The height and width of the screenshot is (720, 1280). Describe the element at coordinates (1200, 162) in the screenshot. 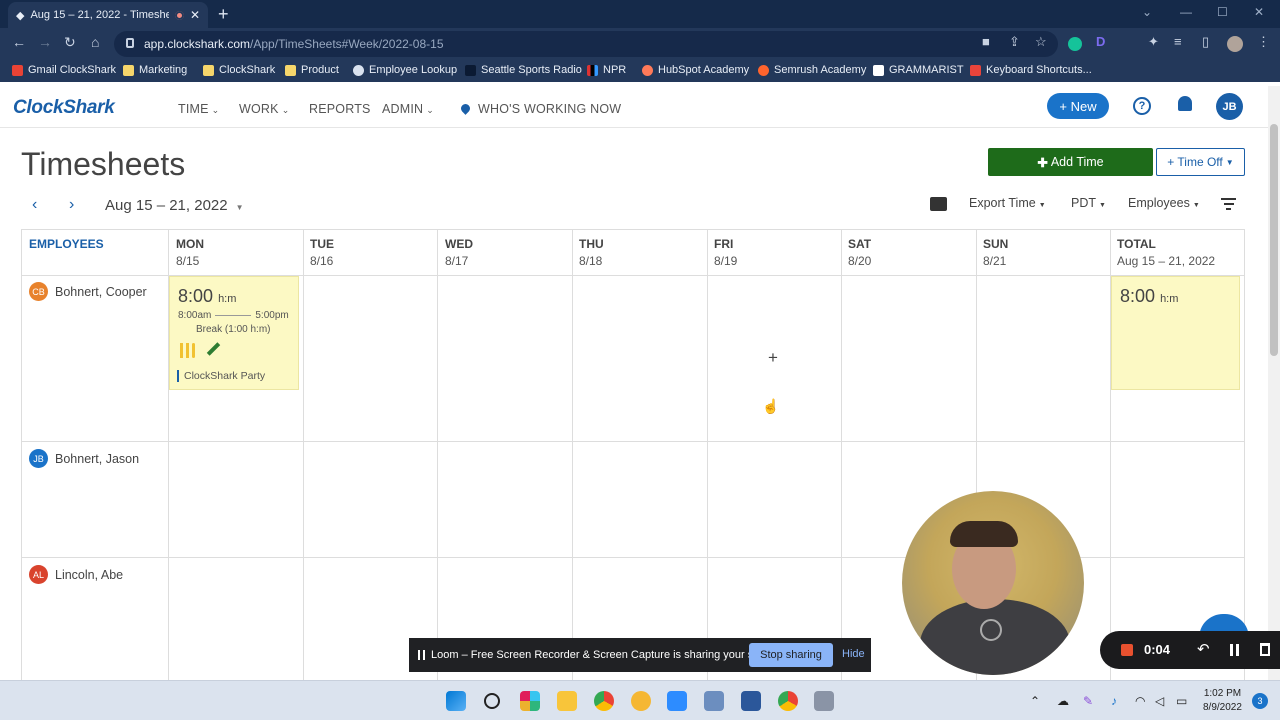

I see `time-off-button: + Time Off ▼` at that location.